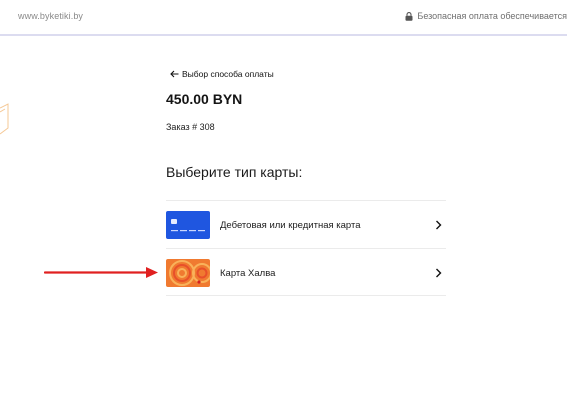 The image size is (567, 394). What do you see at coordinates (306, 272) in the screenshot?
I see `card-option-halva: Карта Халва` at bounding box center [306, 272].